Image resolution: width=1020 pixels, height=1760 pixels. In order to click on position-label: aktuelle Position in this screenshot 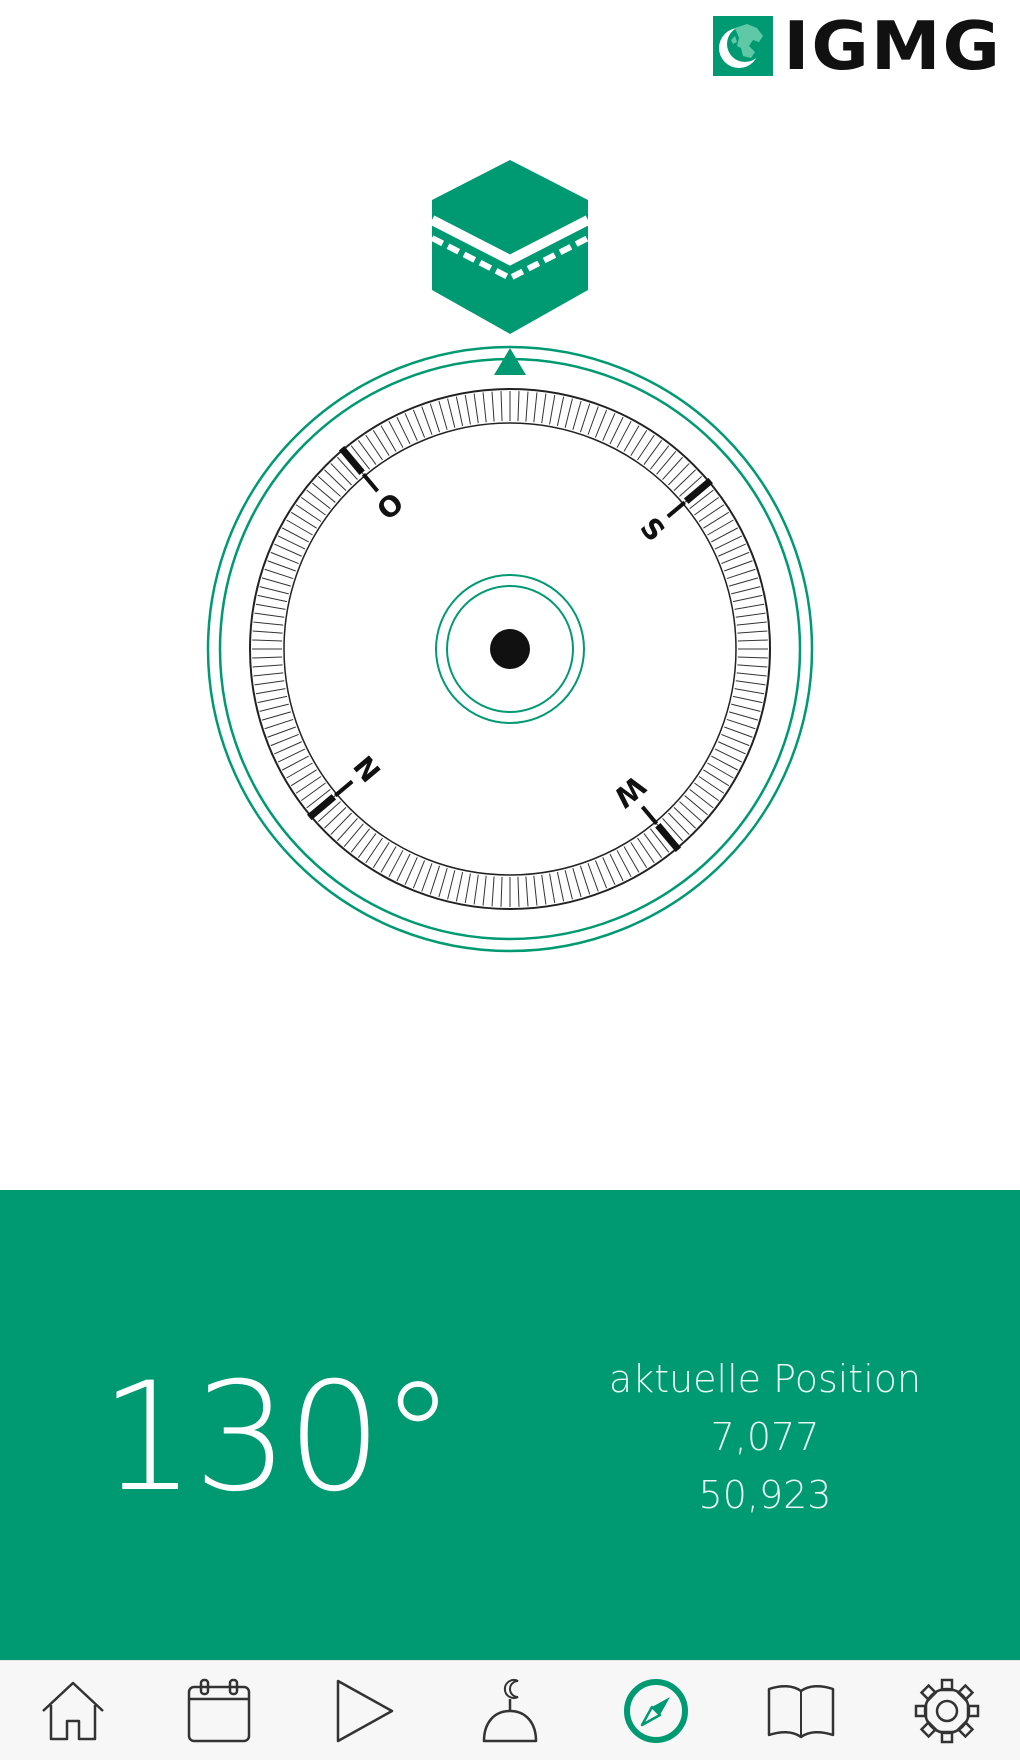, I will do `click(765, 1379)`.